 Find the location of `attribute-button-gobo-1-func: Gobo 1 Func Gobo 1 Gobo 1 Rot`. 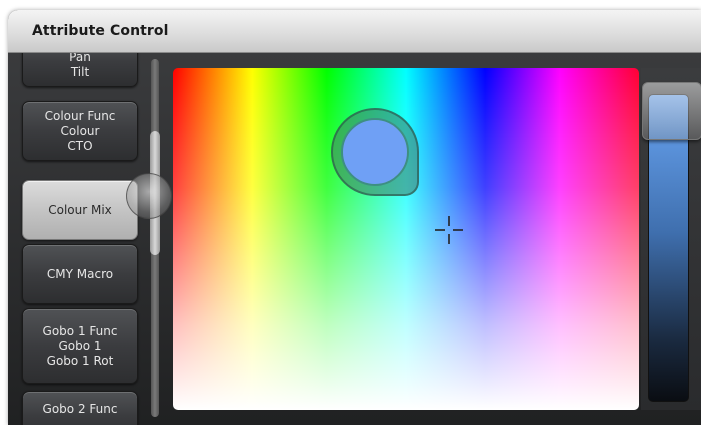

attribute-button-gobo-1-func: Gobo 1 Func Gobo 1 Gobo 1 Rot is located at coordinates (80, 346).